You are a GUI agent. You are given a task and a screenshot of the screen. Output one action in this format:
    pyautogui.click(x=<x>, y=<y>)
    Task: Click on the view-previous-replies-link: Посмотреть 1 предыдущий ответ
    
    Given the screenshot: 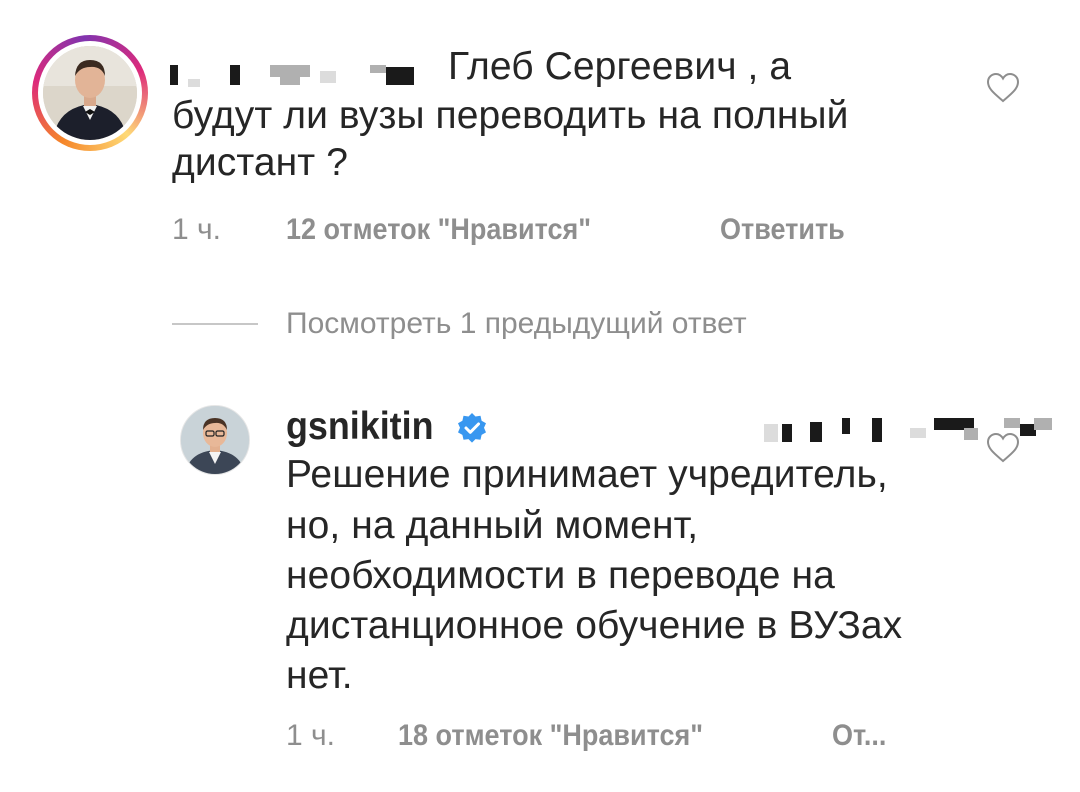 What is the action you would take?
    pyautogui.click(x=516, y=324)
    